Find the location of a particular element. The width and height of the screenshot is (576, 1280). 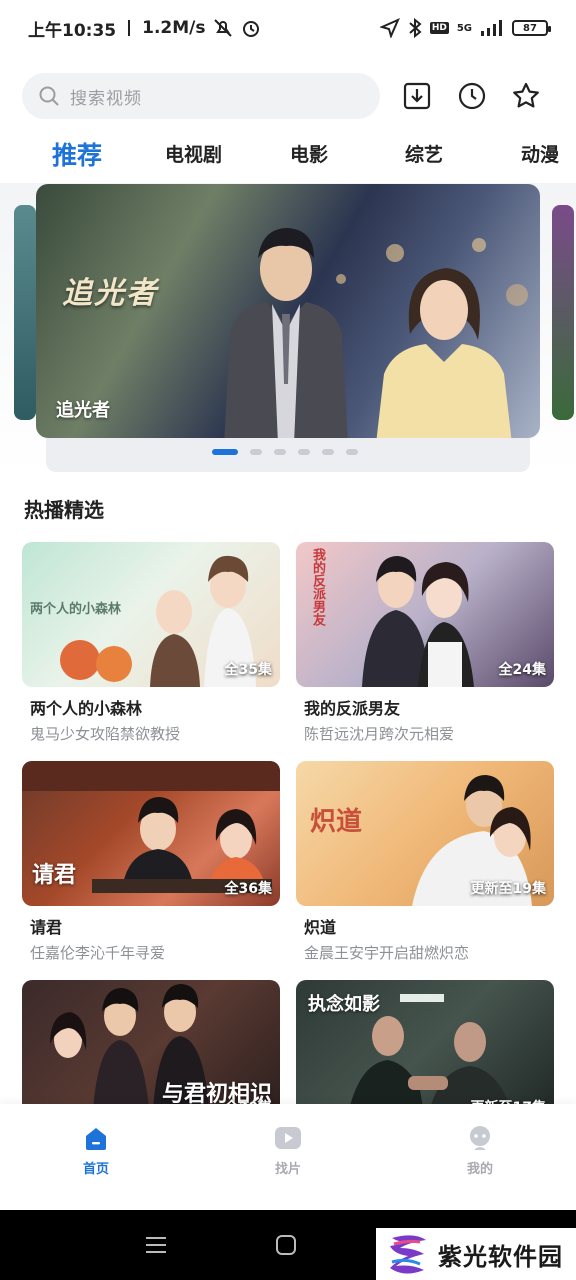

nav-profile: 我的 is located at coordinates (480, 1157).